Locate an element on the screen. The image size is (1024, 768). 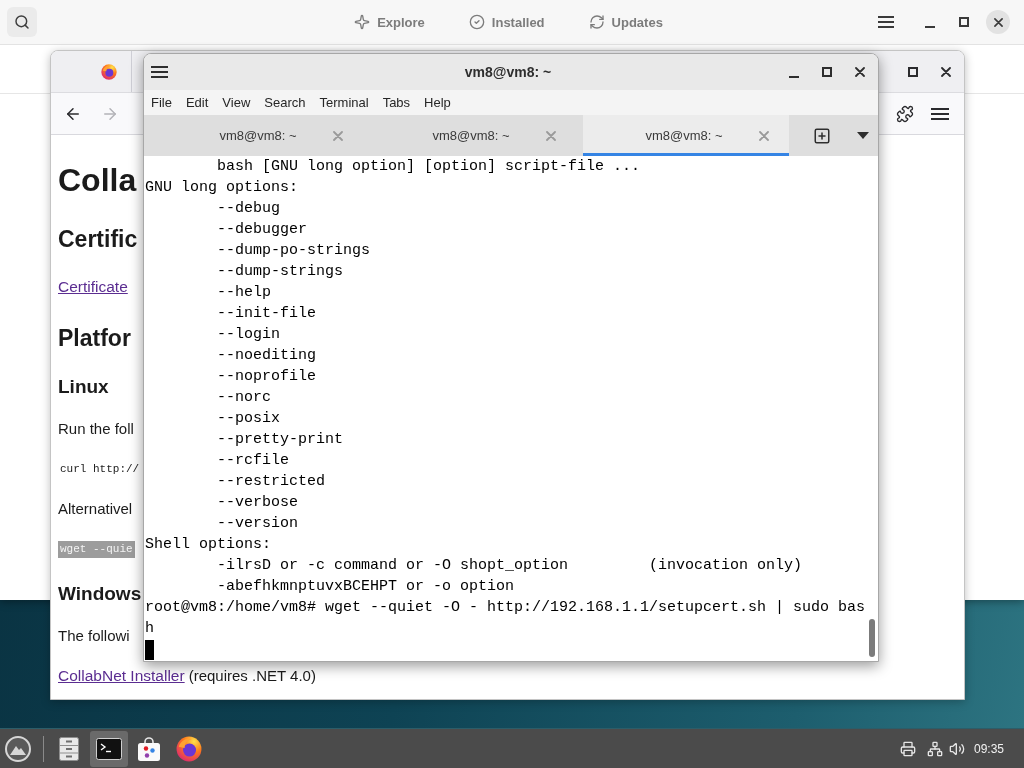
mountain-logo-icon is located at coordinates (18, 748).